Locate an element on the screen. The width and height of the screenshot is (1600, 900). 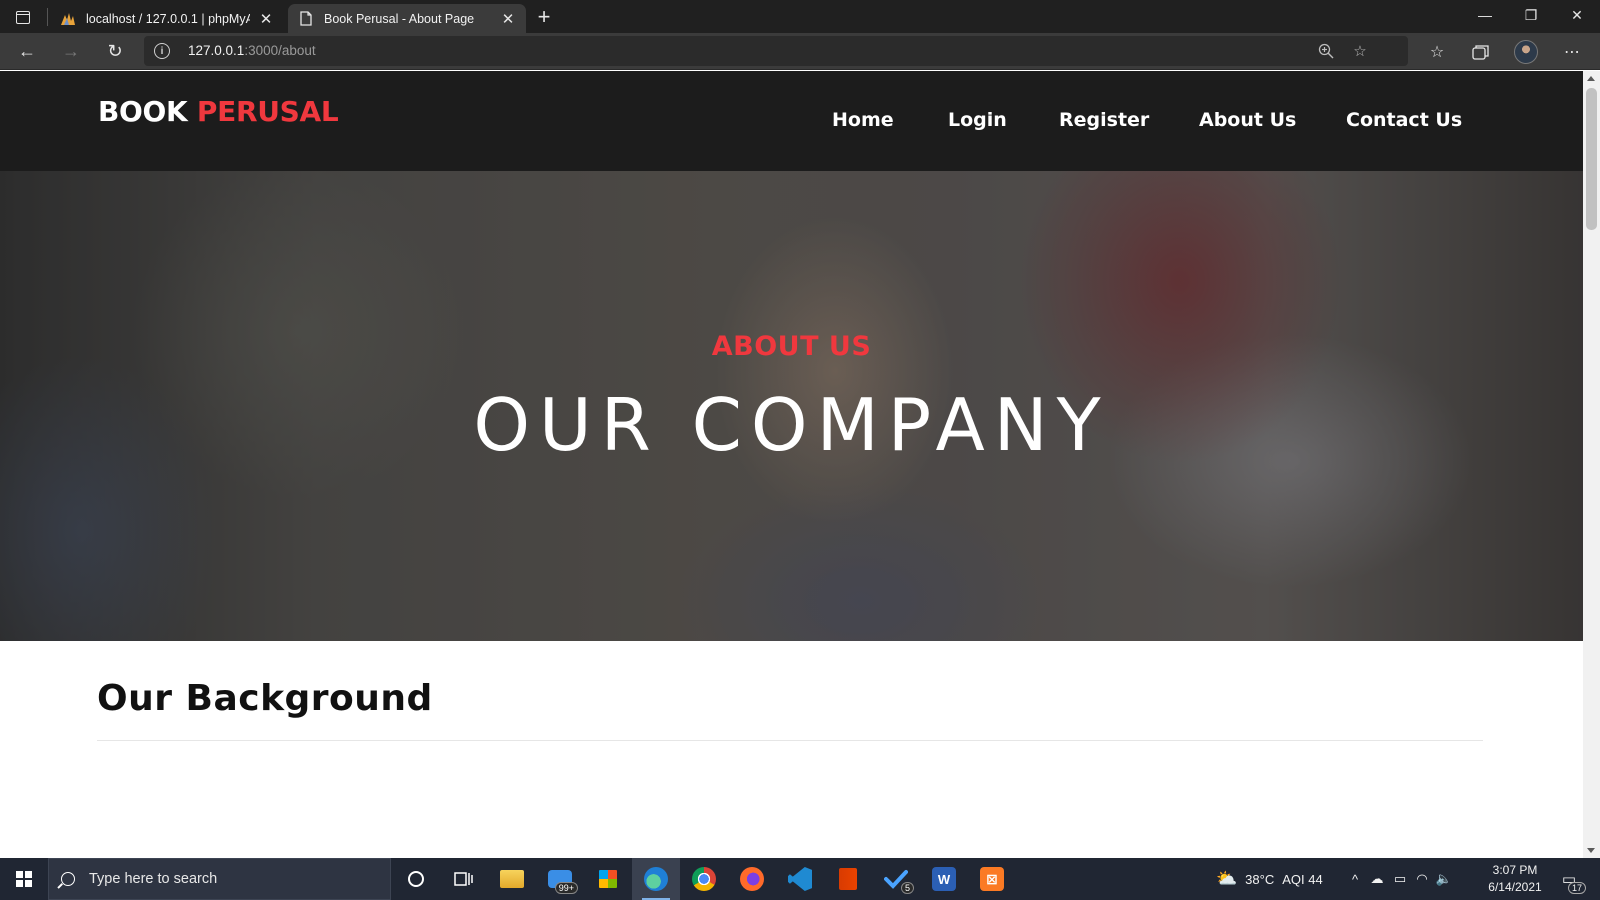
nav-contact-us: Contact Us is located at coordinates (1404, 120).